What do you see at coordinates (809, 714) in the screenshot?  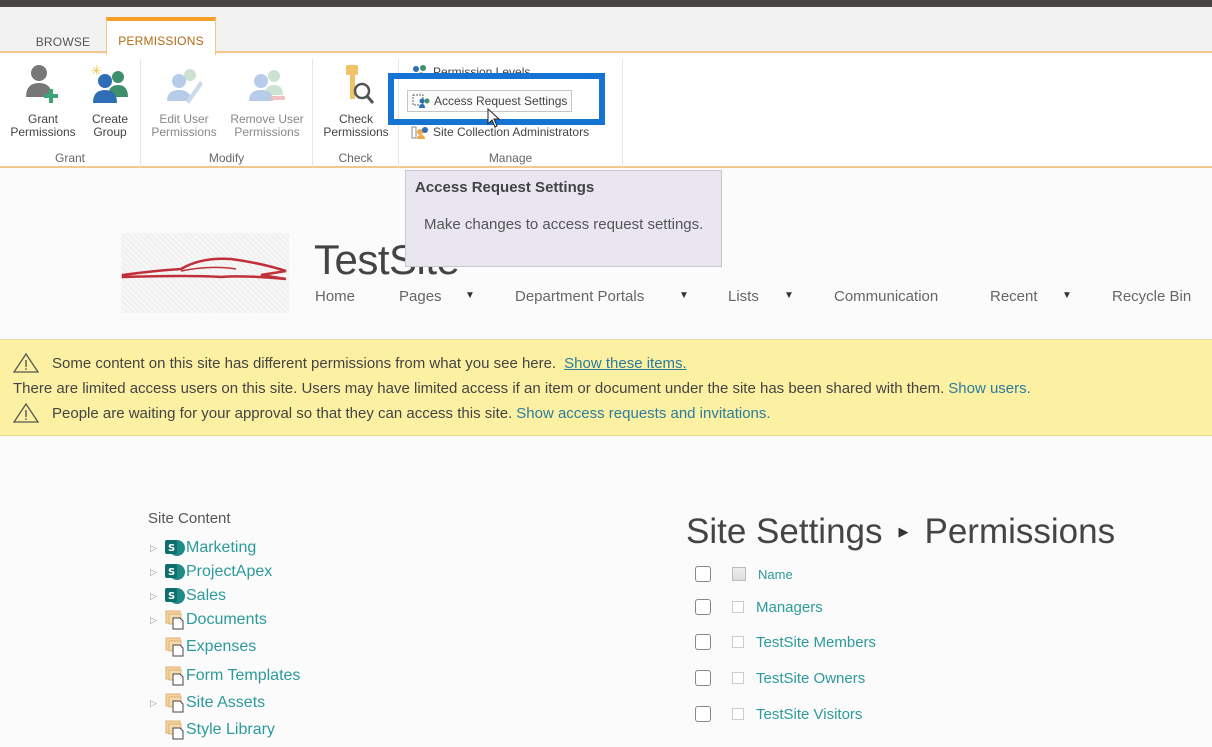 I see `group-link-testsite-visitors: TestSite Visitors` at bounding box center [809, 714].